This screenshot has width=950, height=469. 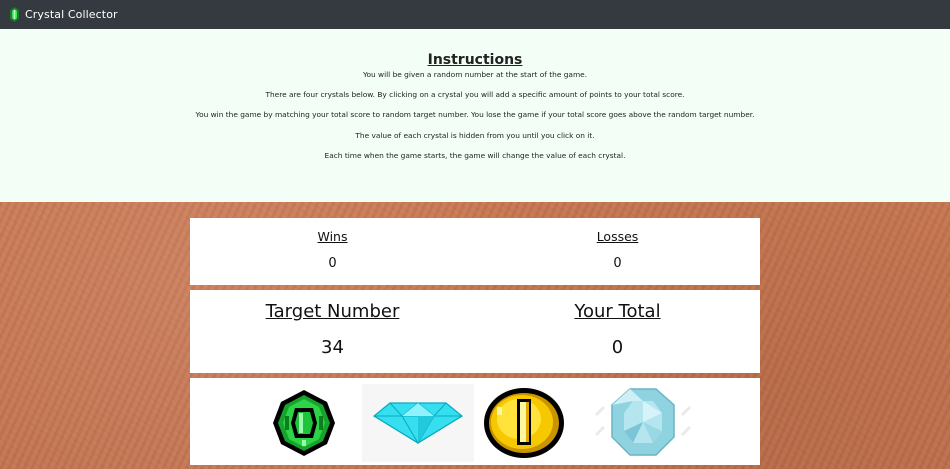 I want to click on your-total-label: Your Total, so click(x=617, y=311).